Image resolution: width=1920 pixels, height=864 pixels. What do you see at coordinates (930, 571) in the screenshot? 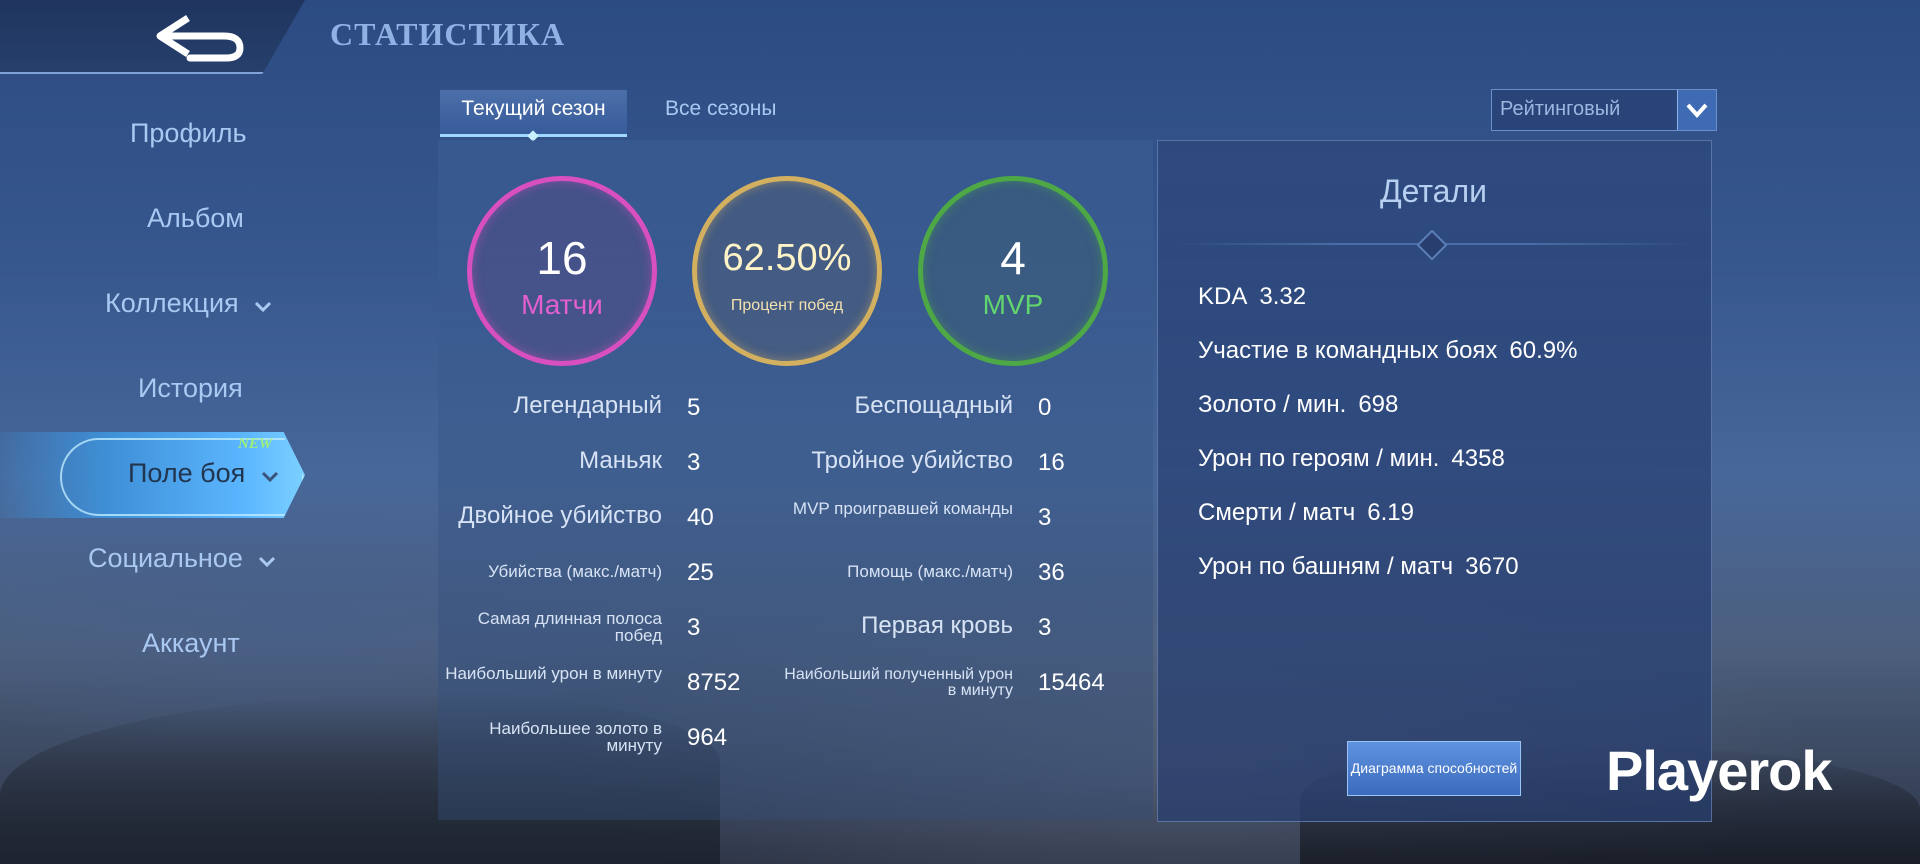
I see `stat-label-max-assists: Помощь (макс./матч)` at bounding box center [930, 571].